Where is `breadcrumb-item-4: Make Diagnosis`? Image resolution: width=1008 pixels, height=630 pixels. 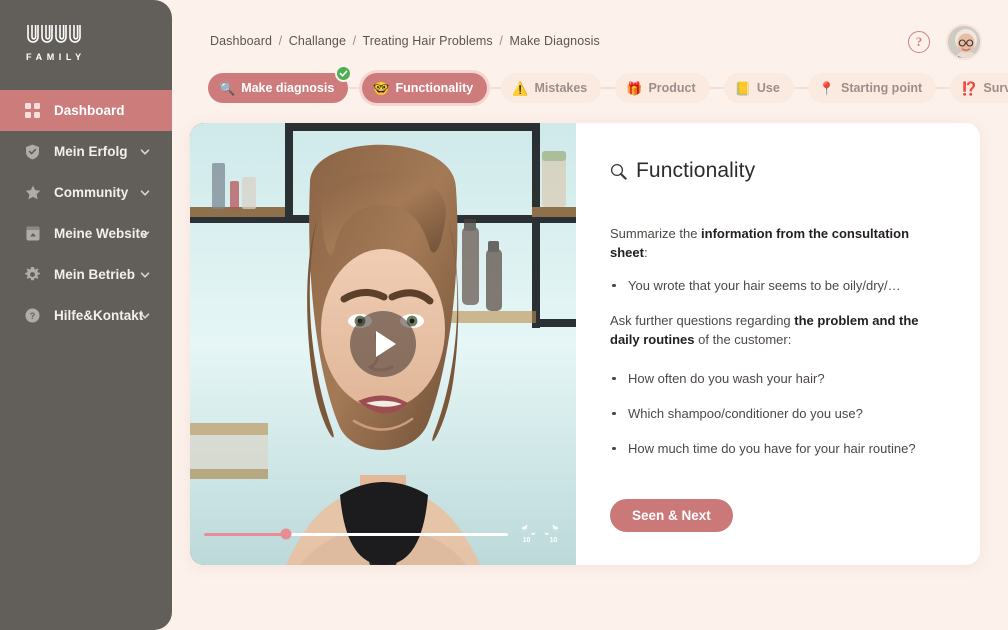 breadcrumb-item-4: Make Diagnosis is located at coordinates (555, 41).